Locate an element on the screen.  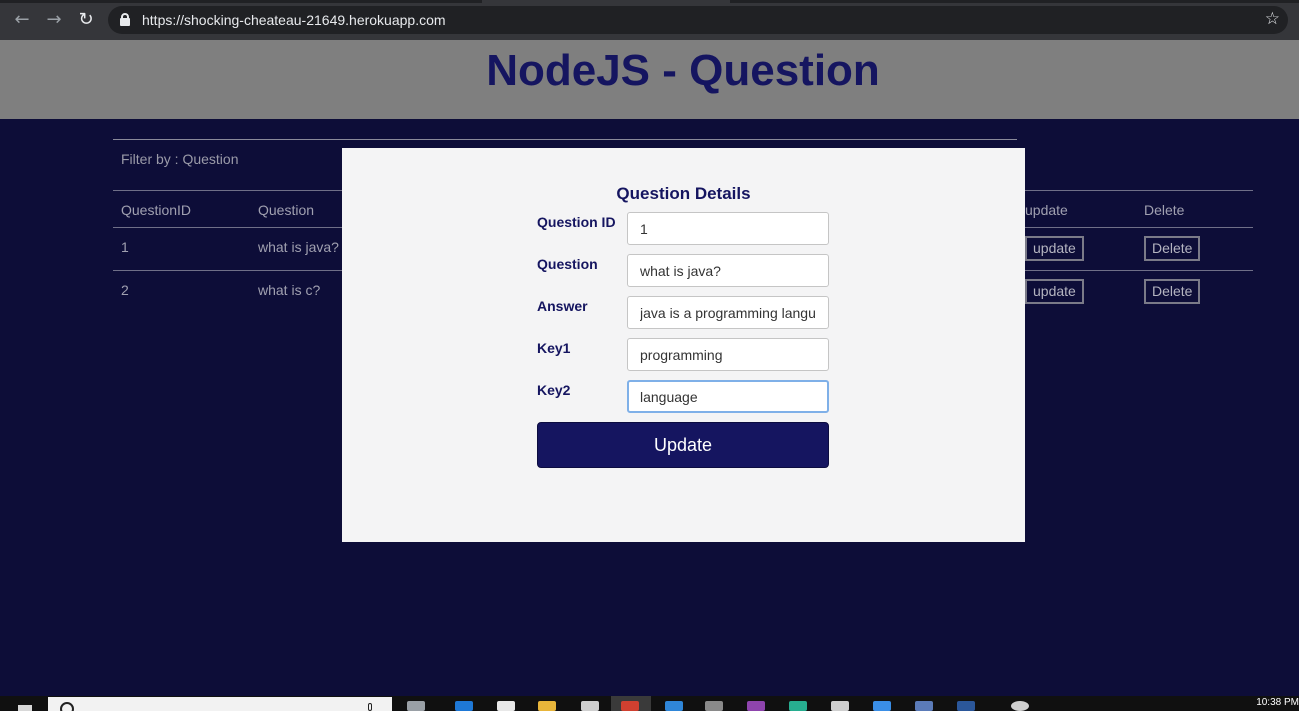
file-explorer-icon is located at coordinates (547, 706).